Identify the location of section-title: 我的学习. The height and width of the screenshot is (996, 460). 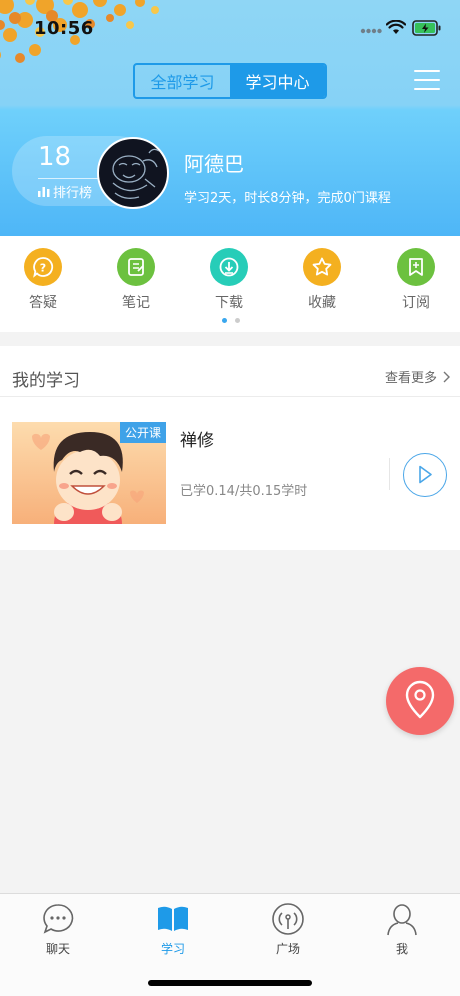
(46, 381).